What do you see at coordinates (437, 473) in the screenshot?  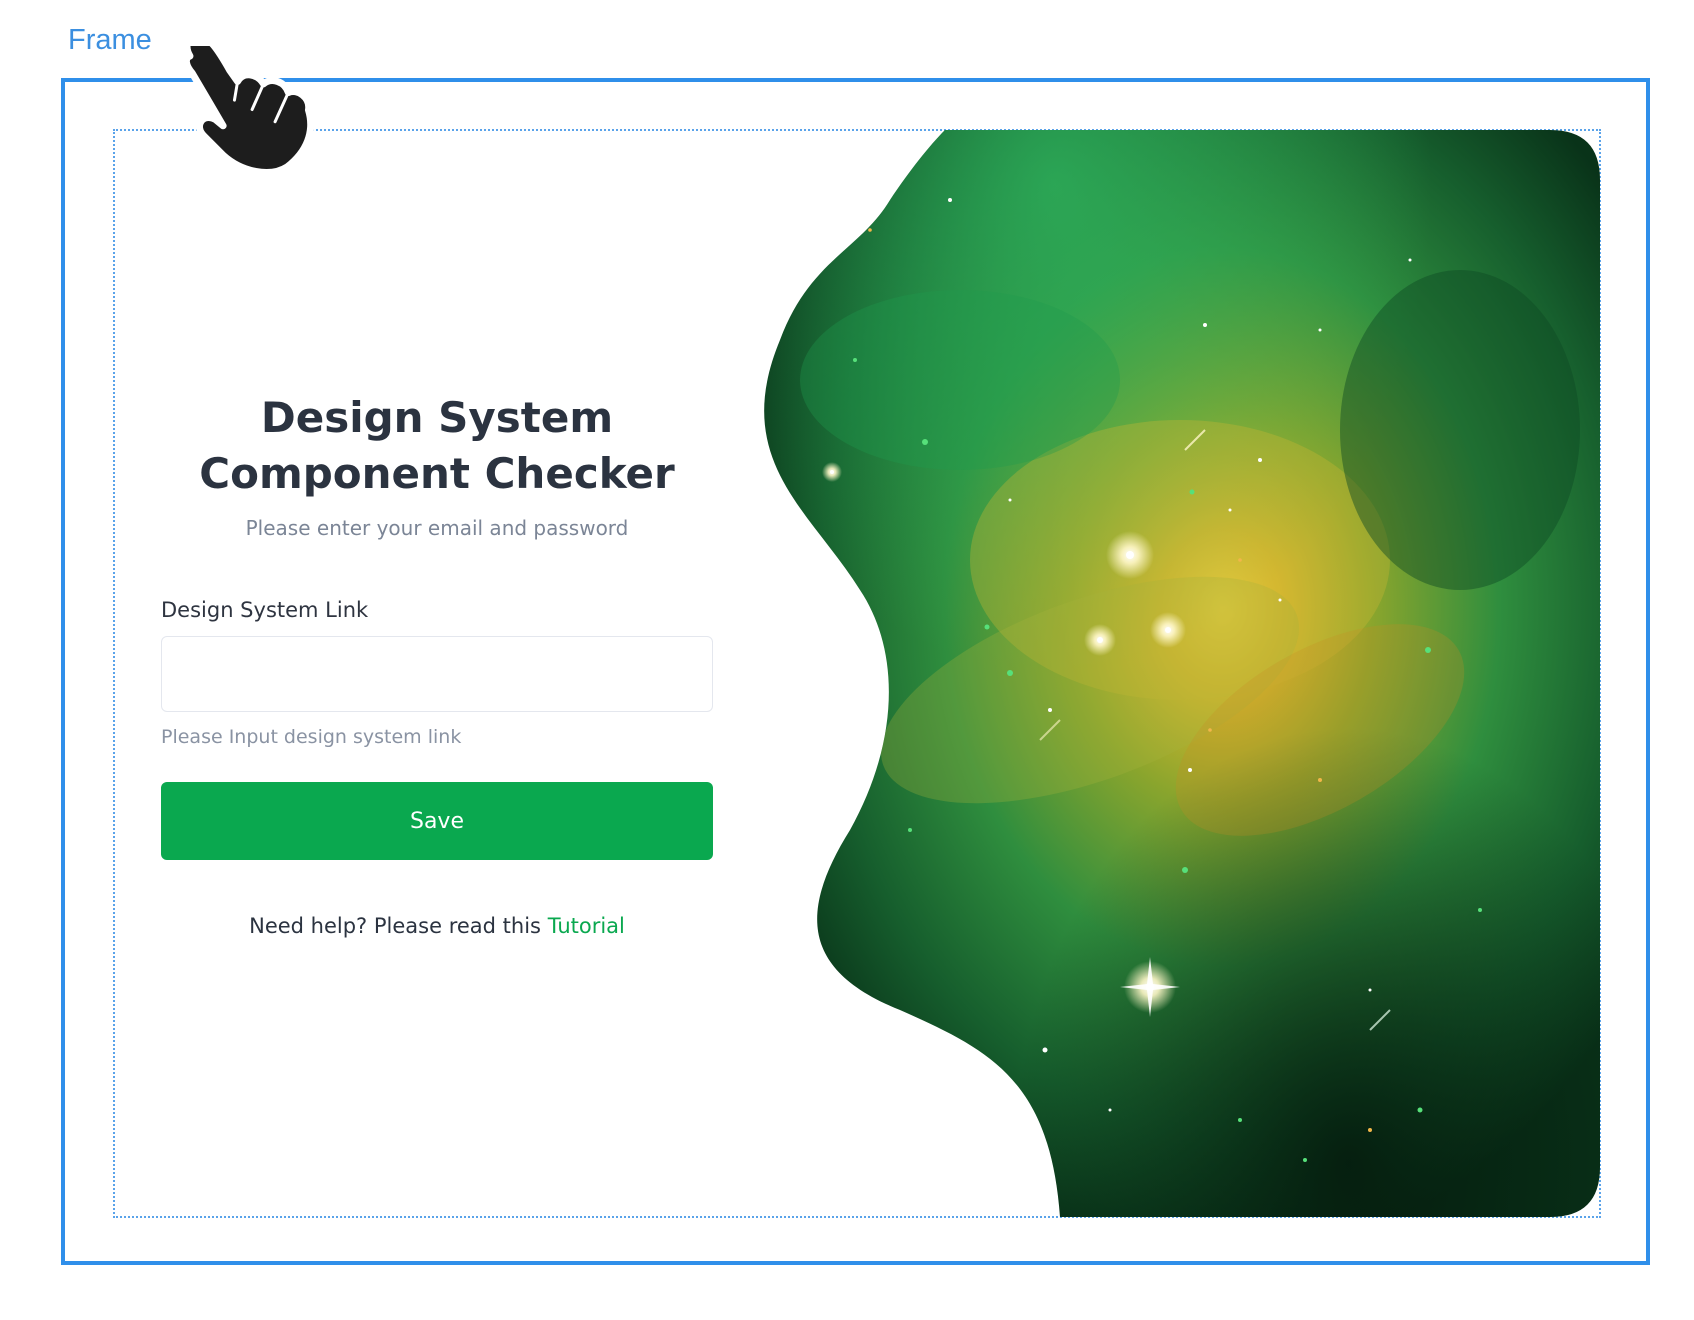 I see `title-line-2: Component Checker` at bounding box center [437, 473].